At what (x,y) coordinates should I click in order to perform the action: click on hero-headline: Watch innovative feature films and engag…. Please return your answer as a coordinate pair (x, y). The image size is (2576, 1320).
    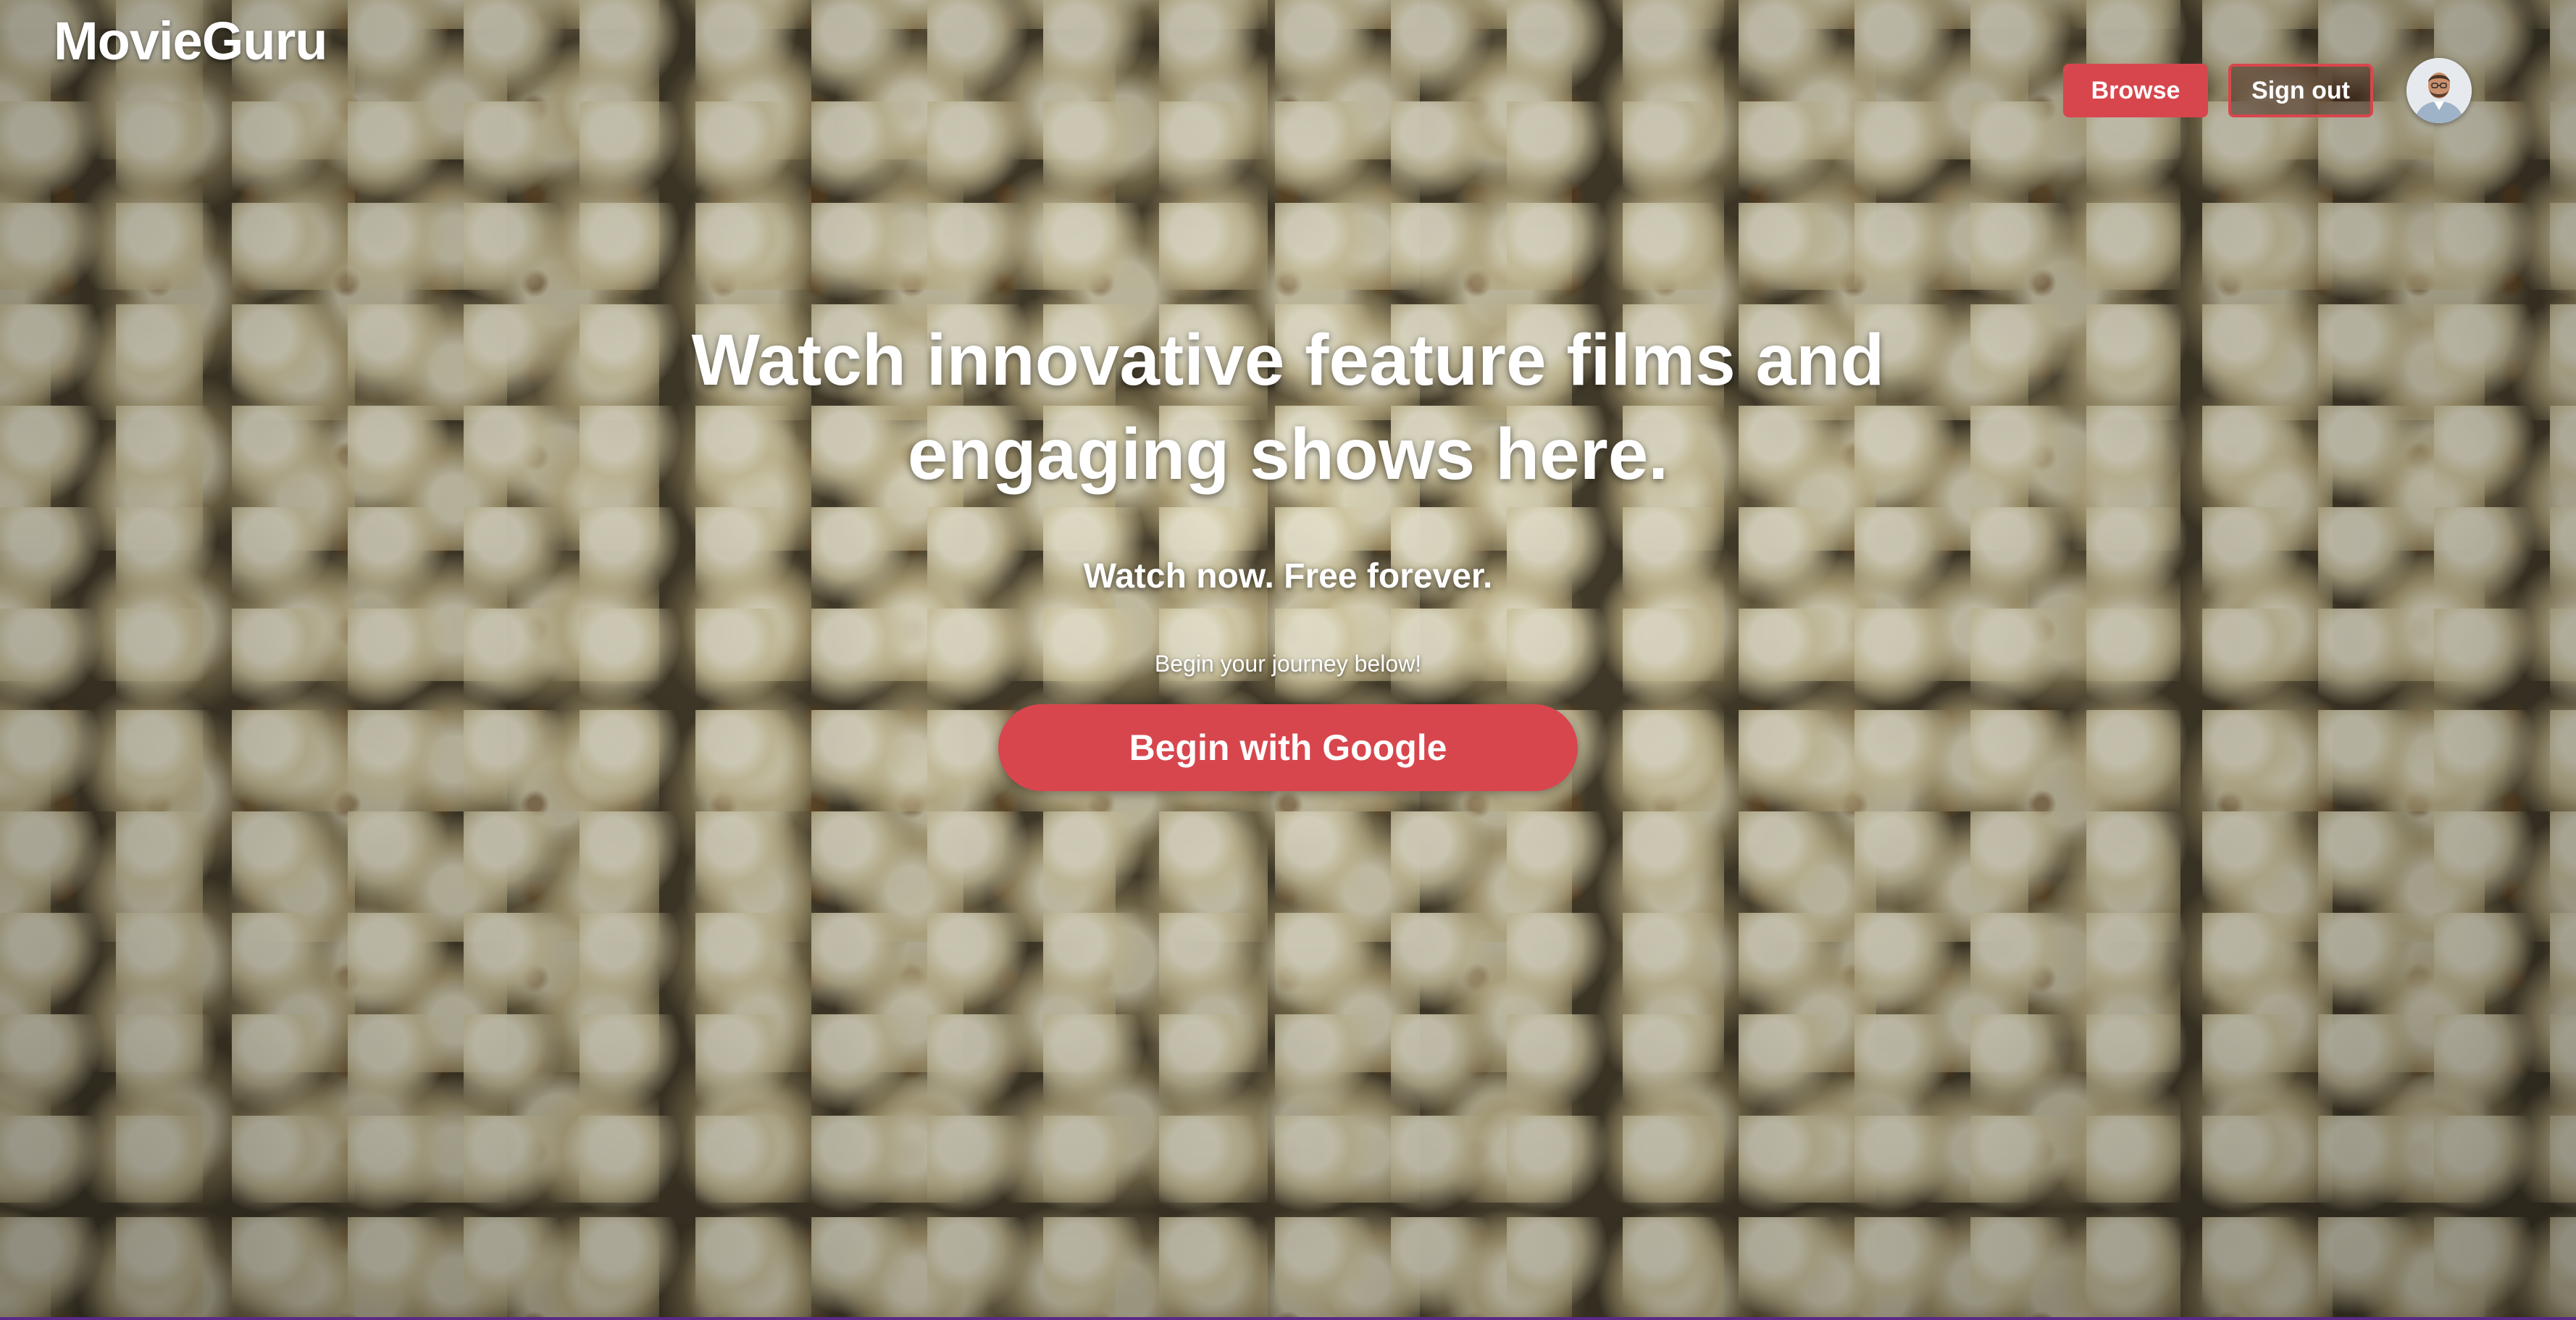
    Looking at the image, I should click on (1288, 407).